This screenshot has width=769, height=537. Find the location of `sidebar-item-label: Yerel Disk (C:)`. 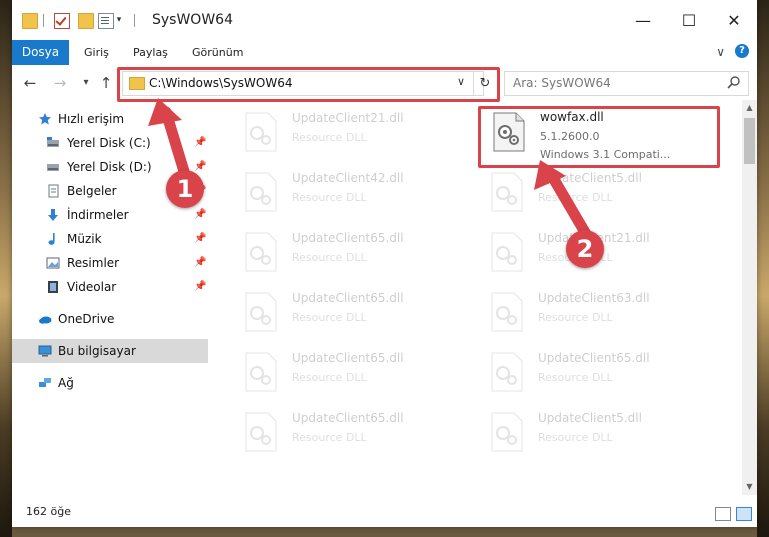

sidebar-item-label: Yerel Disk (C:) is located at coordinates (109, 143).